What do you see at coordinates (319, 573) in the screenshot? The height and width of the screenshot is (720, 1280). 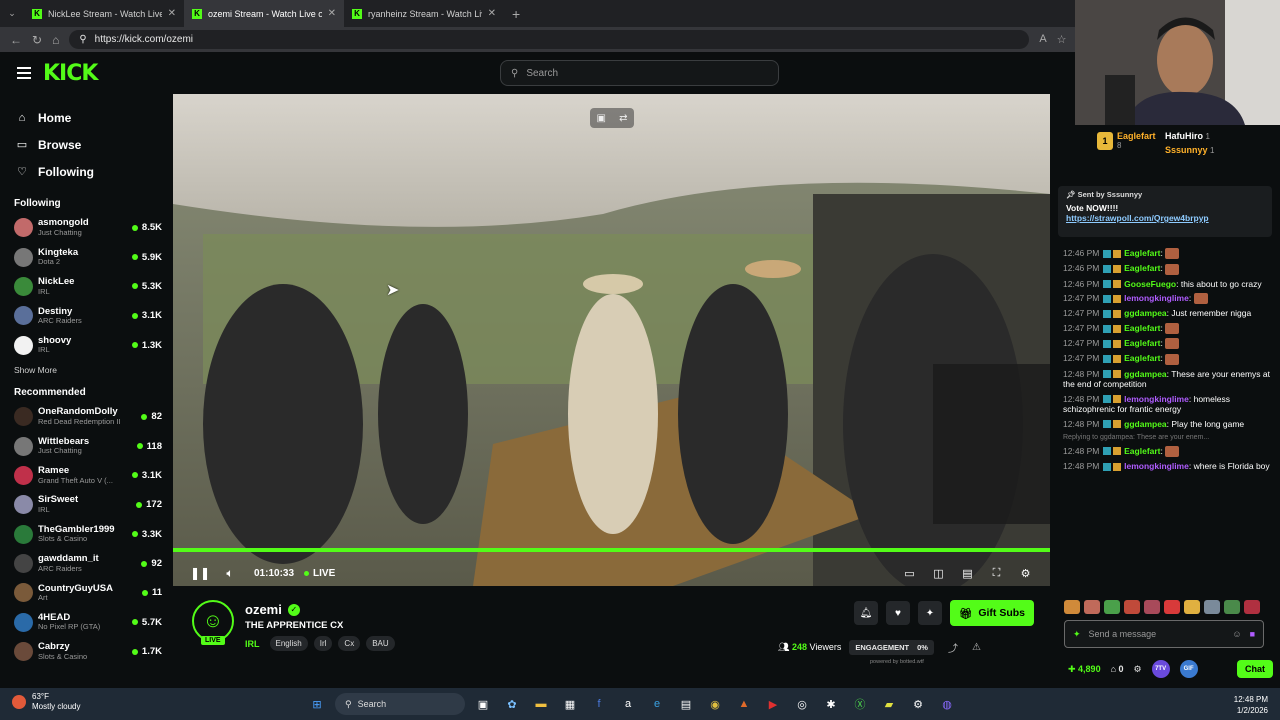 I see `live-indicator: LIVE` at bounding box center [319, 573].